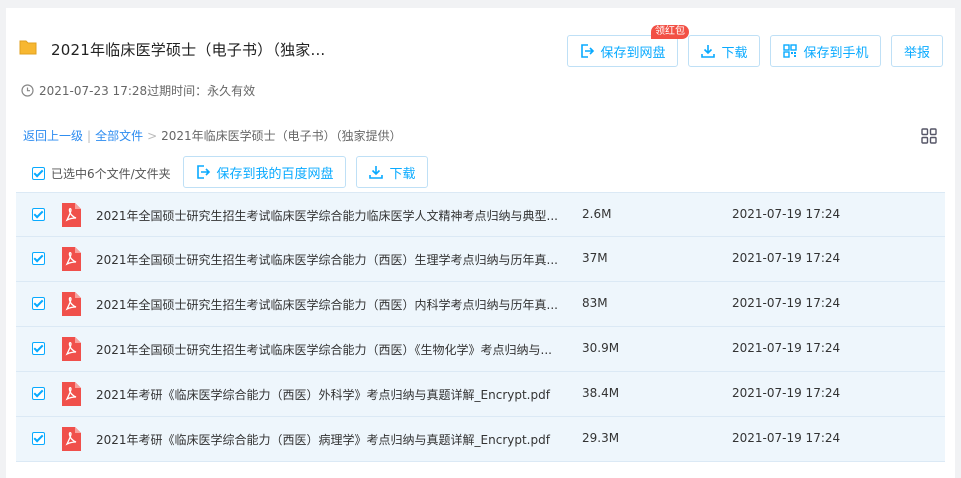  What do you see at coordinates (28, 47) in the screenshot?
I see `folder-icon` at bounding box center [28, 47].